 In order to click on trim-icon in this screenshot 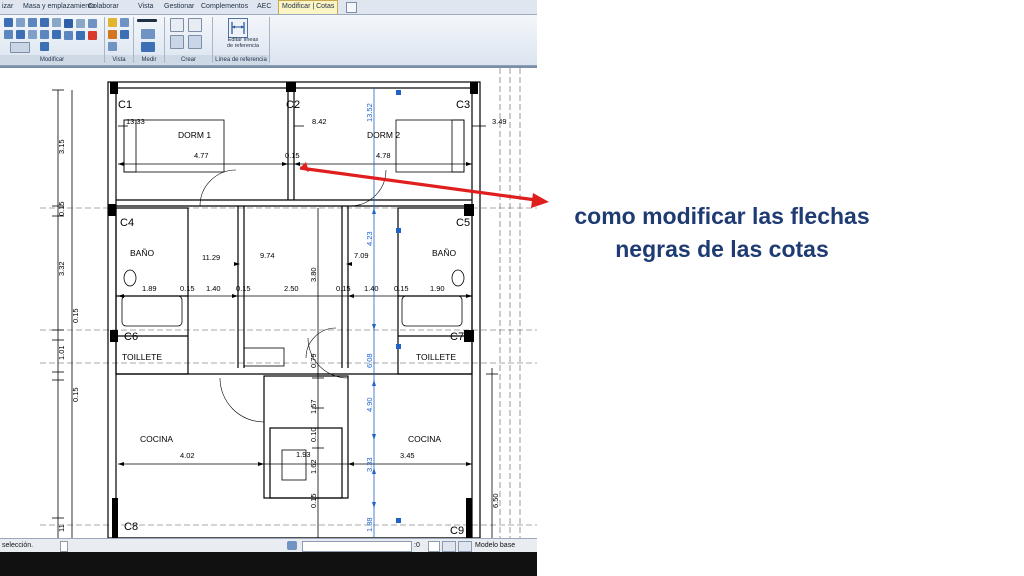, I will do `click(20, 34)`.